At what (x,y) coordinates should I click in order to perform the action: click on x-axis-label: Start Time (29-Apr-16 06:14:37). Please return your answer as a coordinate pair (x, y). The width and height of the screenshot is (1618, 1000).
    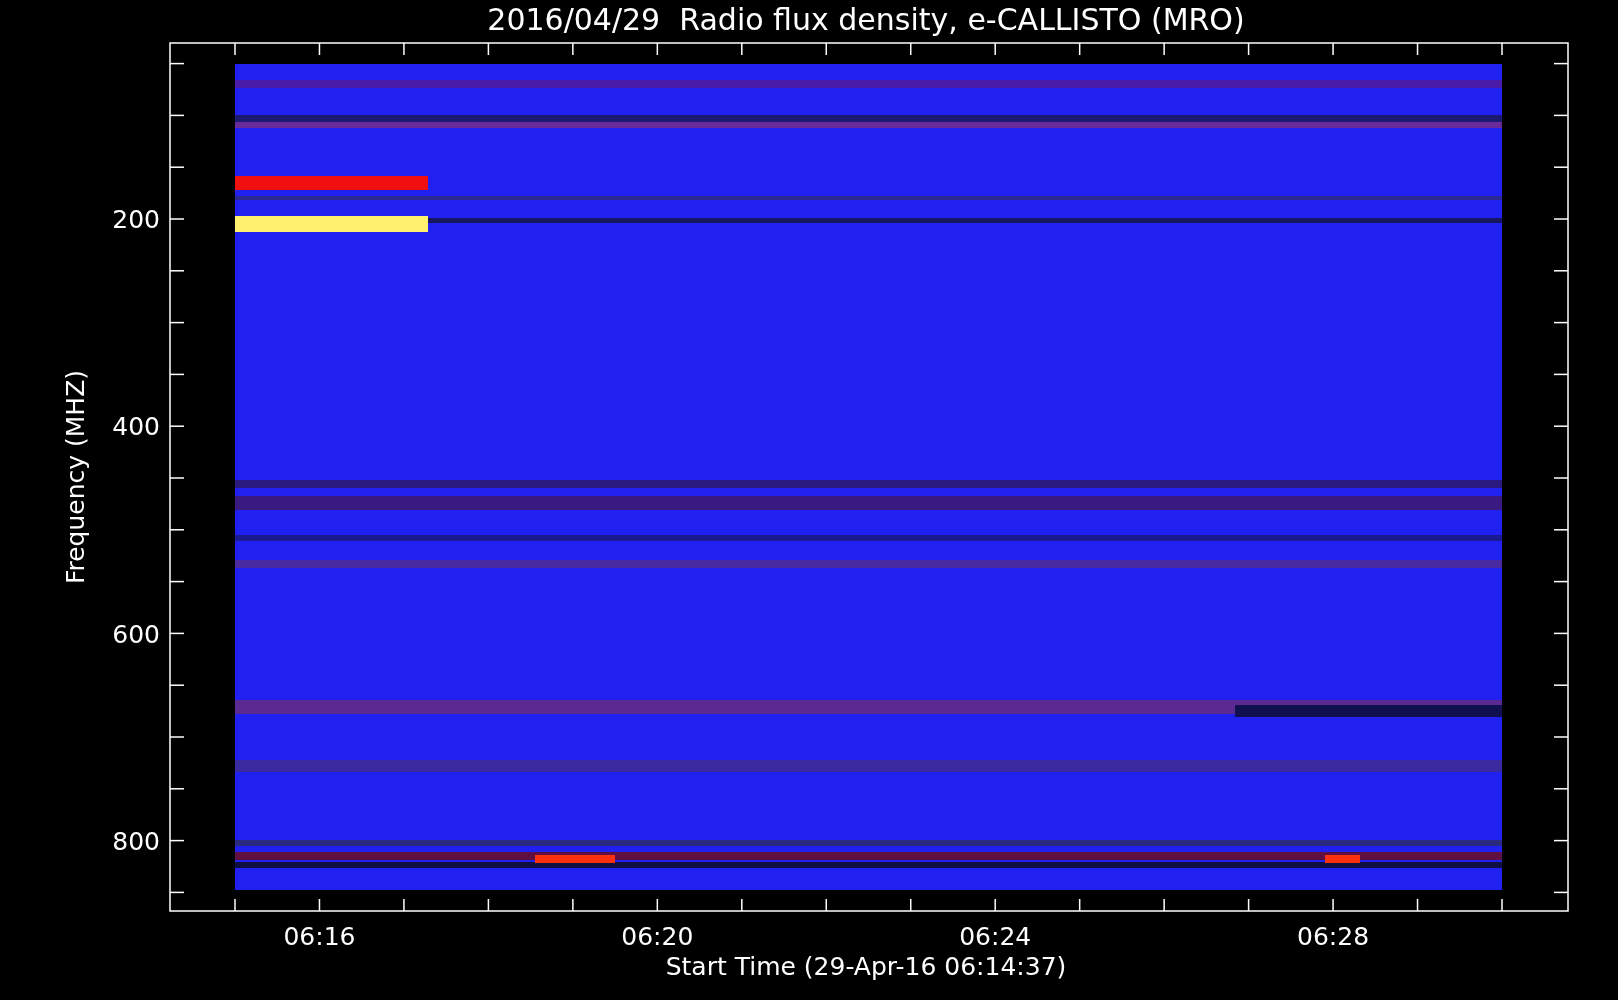
    Looking at the image, I should click on (866, 966).